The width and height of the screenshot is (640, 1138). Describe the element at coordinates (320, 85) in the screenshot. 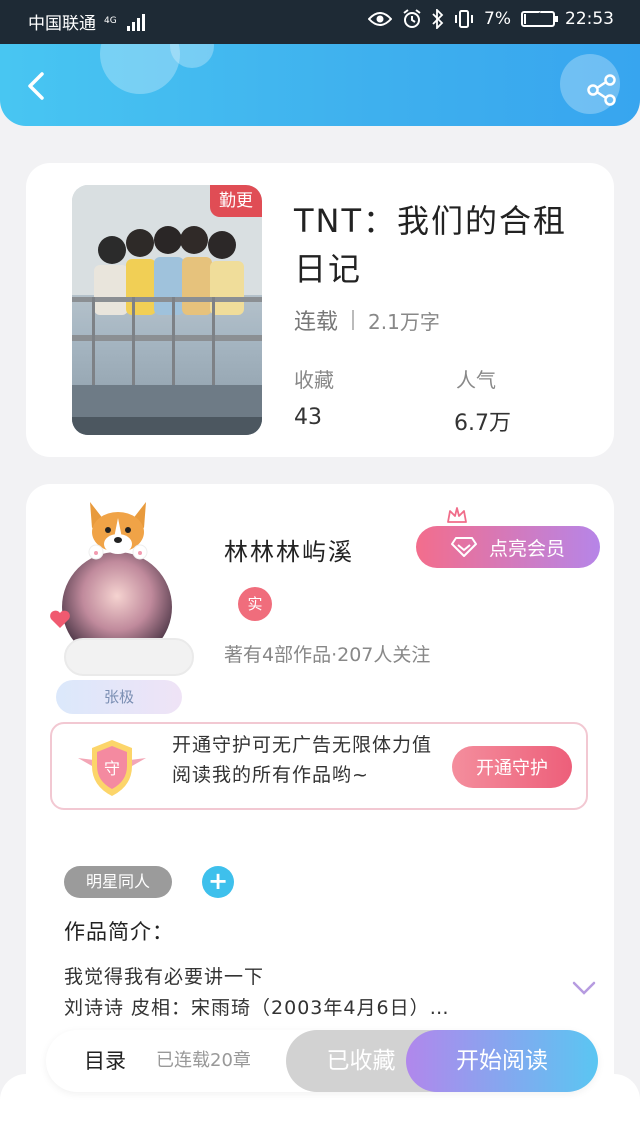

I see `header-bar` at that location.